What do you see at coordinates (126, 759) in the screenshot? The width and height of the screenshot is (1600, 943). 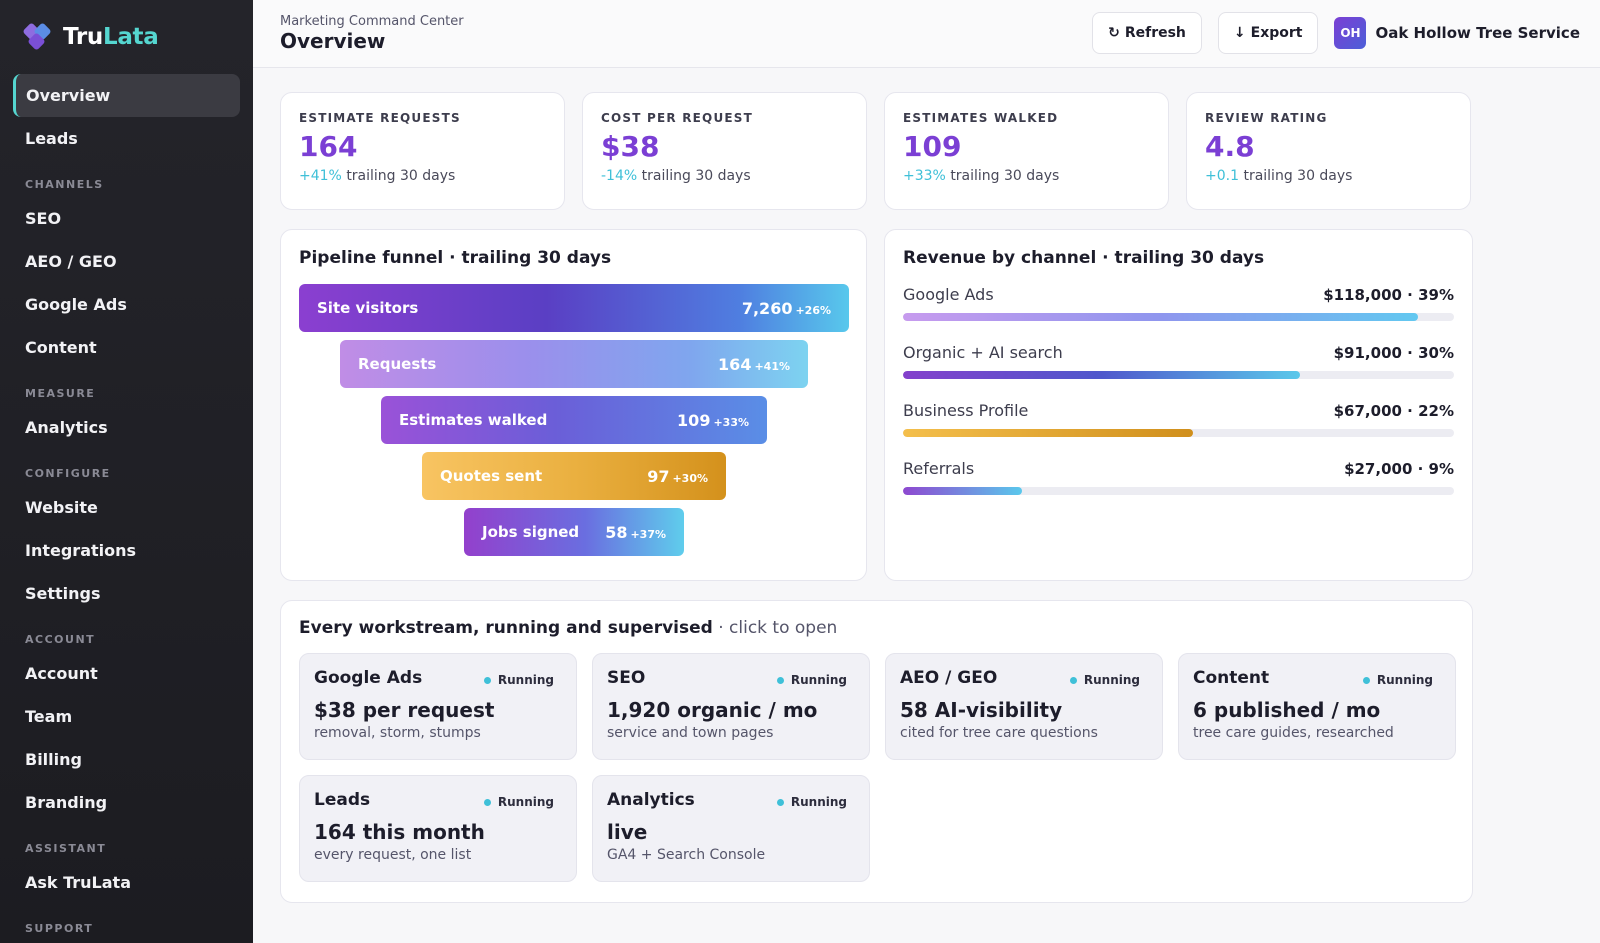 I see `sidebar-item-billing: Billing` at bounding box center [126, 759].